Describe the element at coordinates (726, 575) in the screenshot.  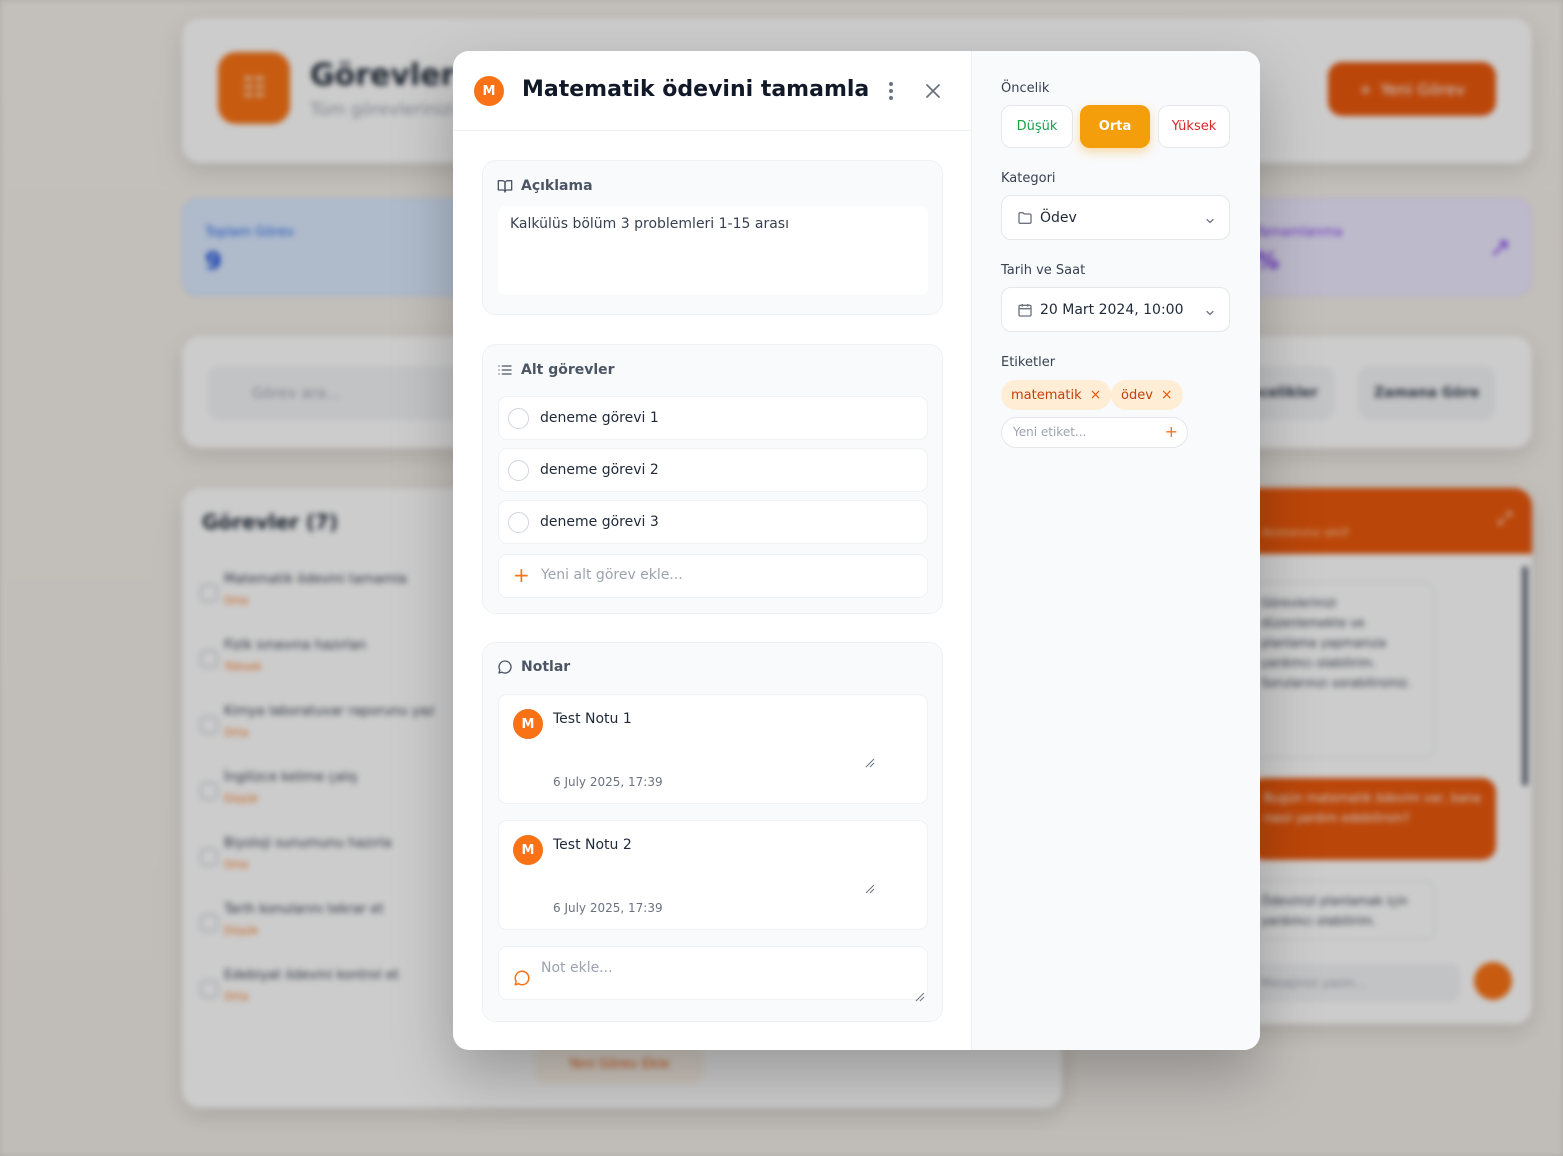
I see `new-subtask-input` at that location.